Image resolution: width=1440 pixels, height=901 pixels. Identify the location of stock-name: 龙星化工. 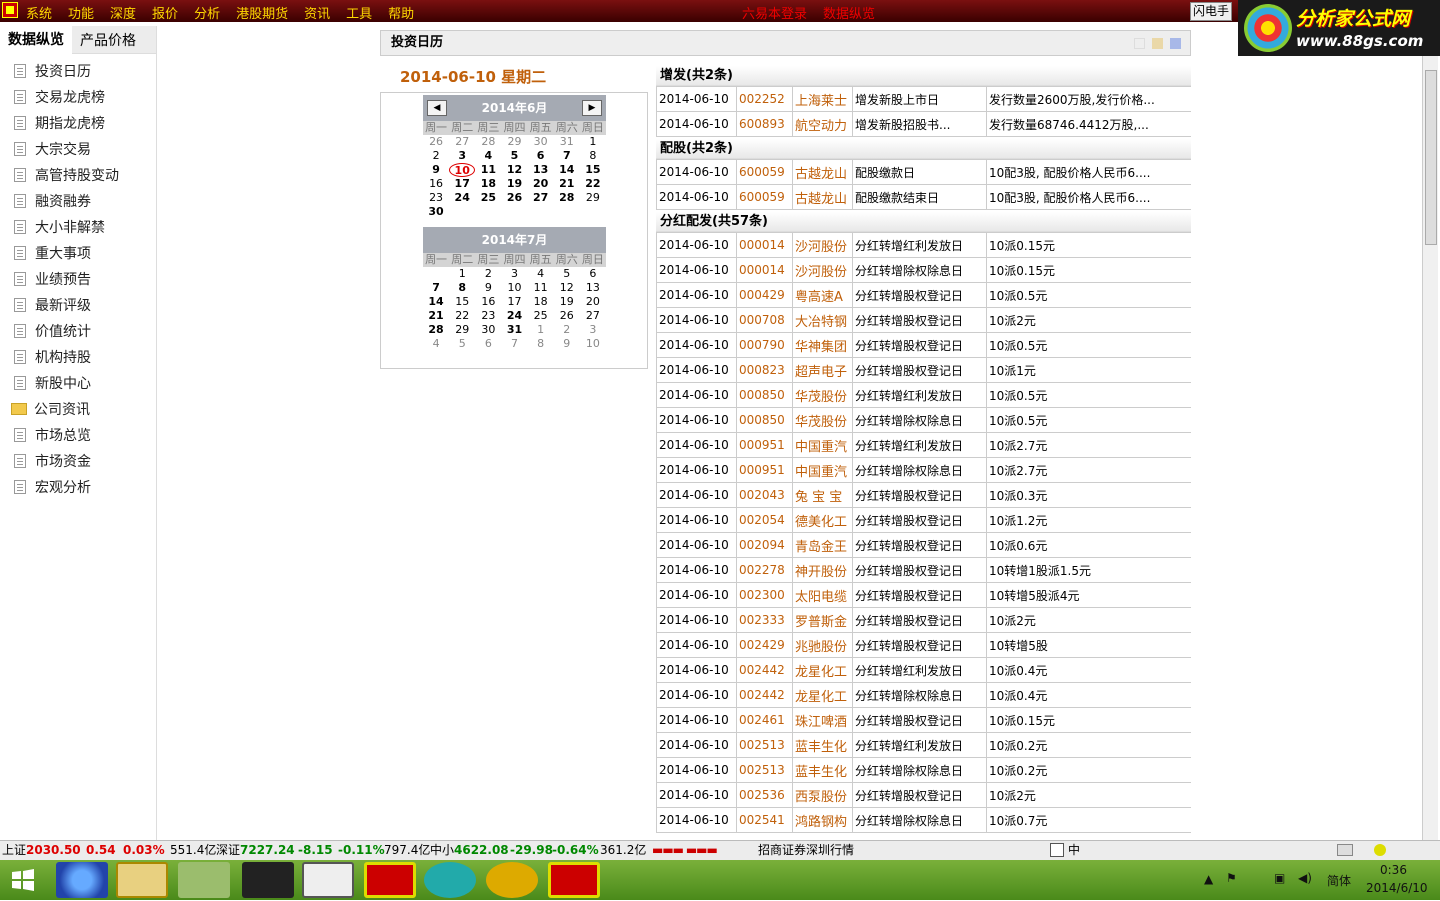
(822, 695).